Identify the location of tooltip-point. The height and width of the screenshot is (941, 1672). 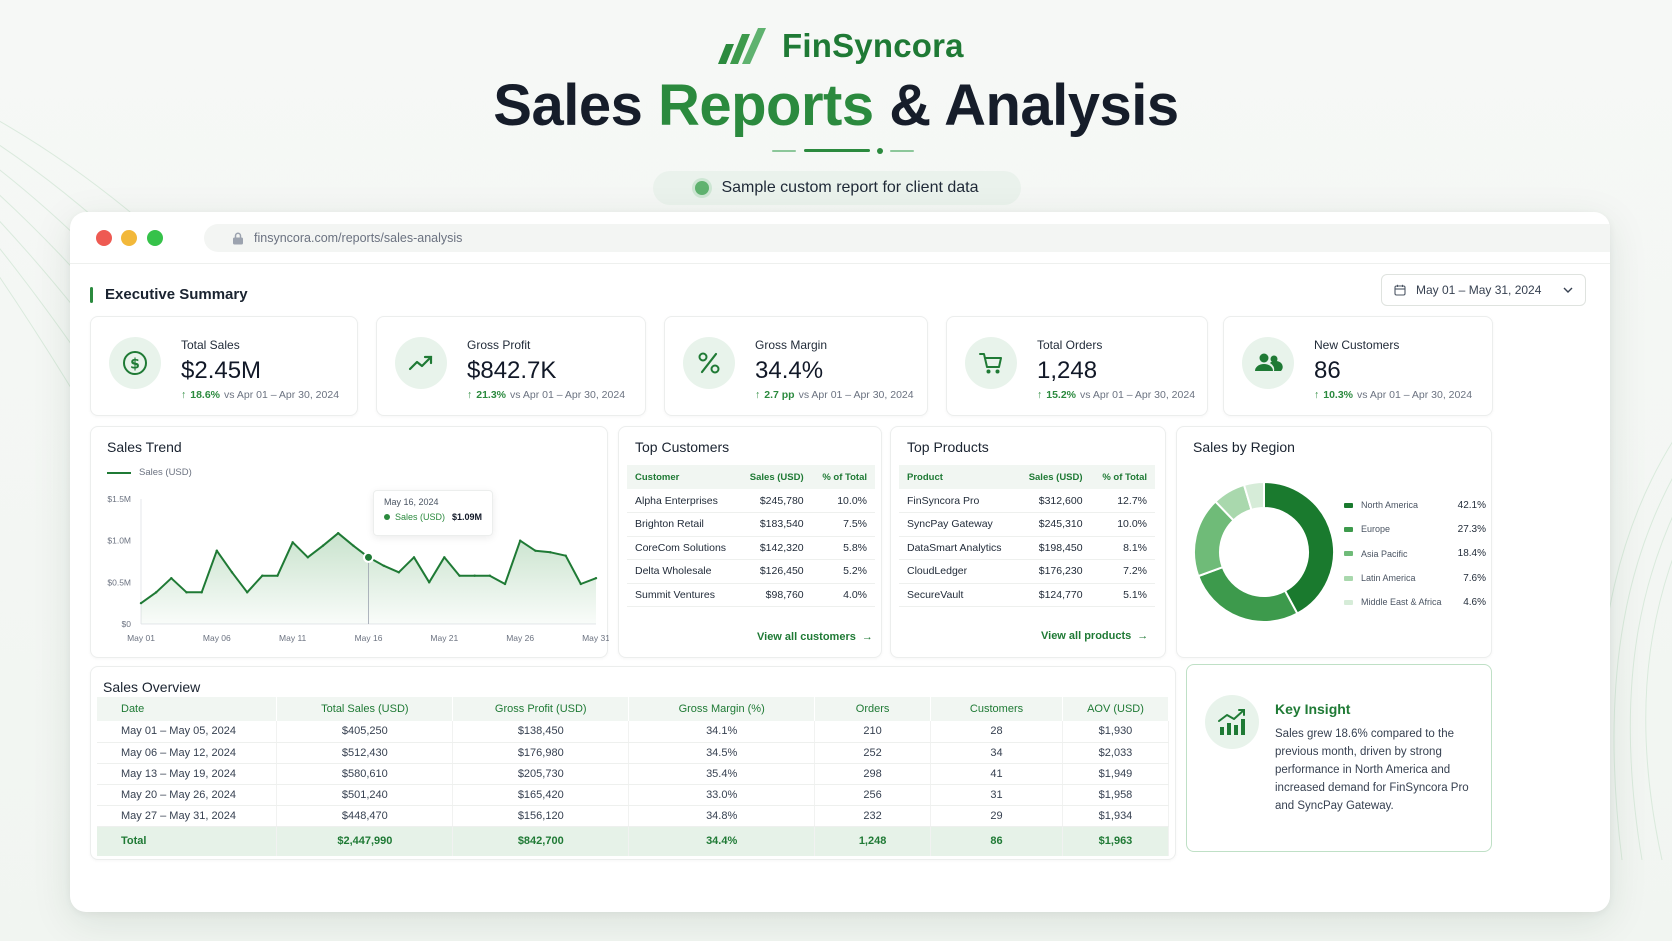
(368, 557).